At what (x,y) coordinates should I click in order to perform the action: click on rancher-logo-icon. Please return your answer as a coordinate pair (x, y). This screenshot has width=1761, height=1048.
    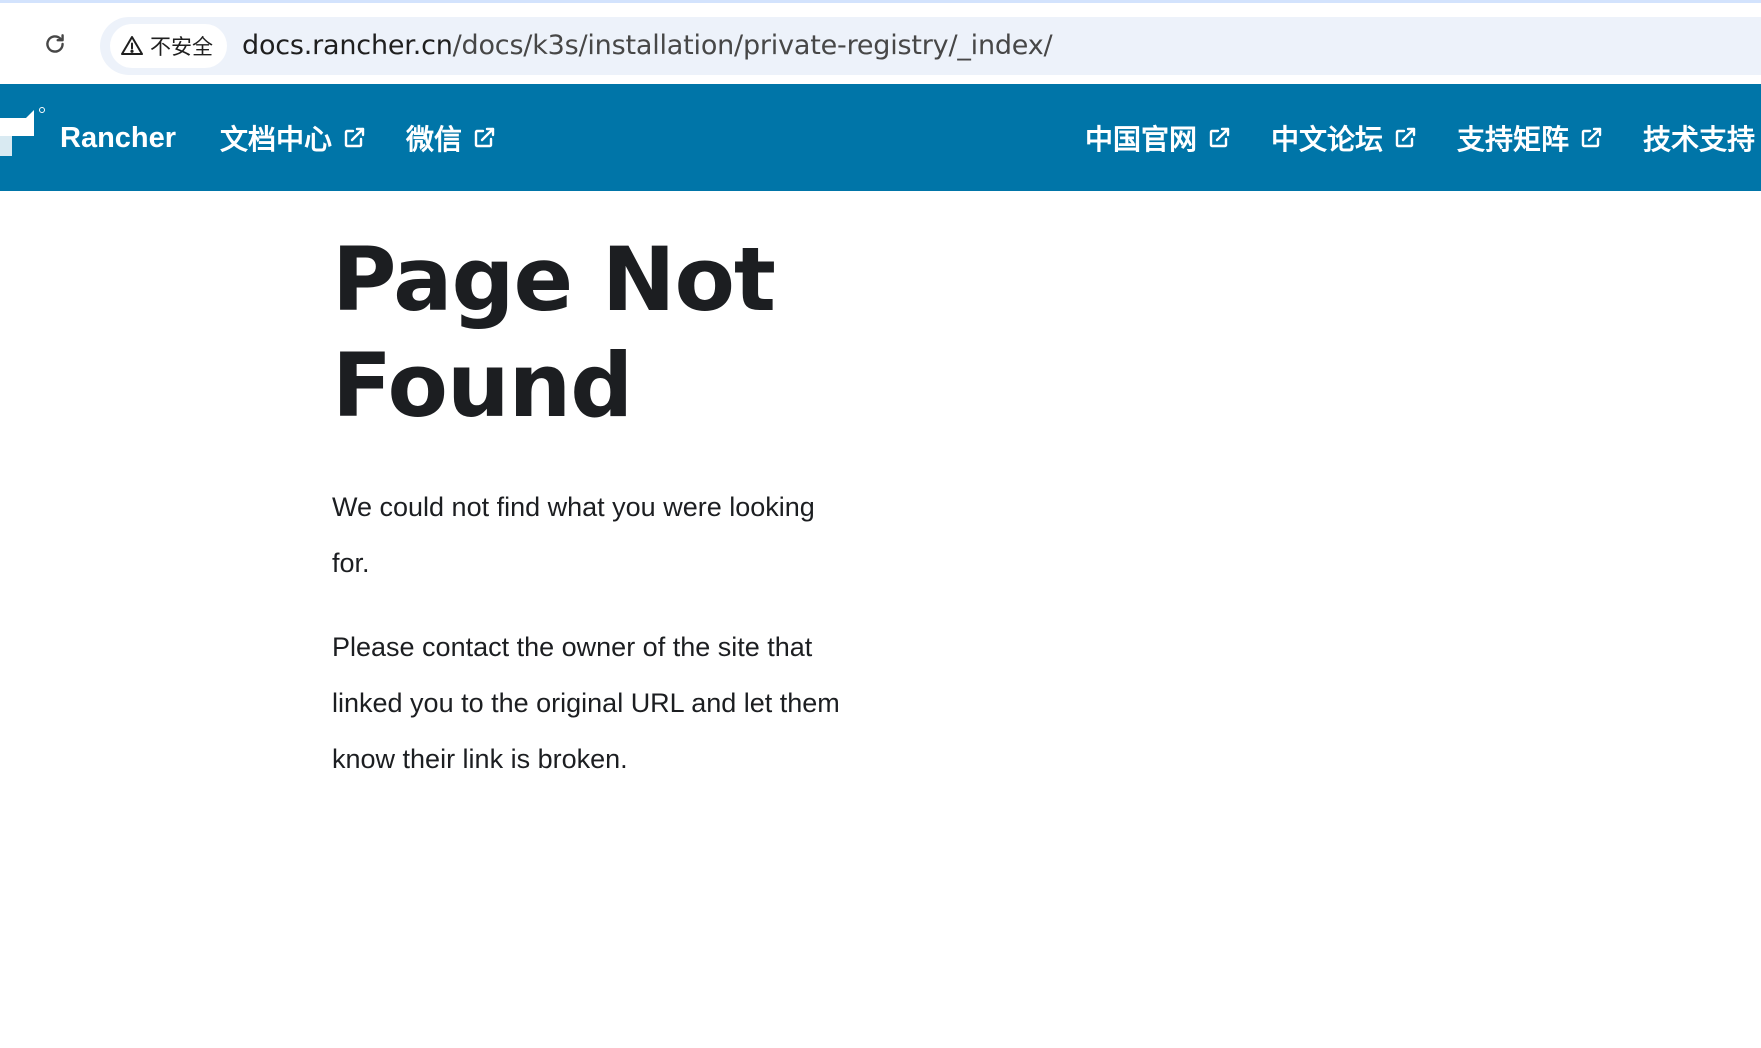
    Looking at the image, I should click on (23, 136).